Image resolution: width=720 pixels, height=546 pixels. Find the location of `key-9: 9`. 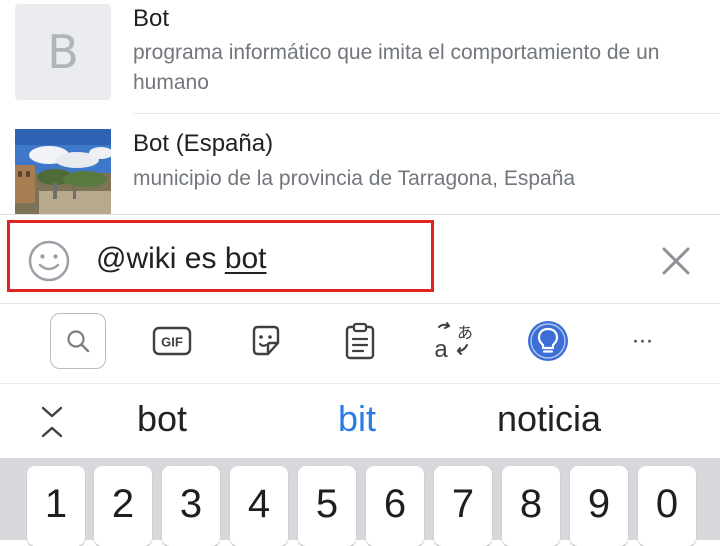

key-9: 9 is located at coordinates (599, 506).